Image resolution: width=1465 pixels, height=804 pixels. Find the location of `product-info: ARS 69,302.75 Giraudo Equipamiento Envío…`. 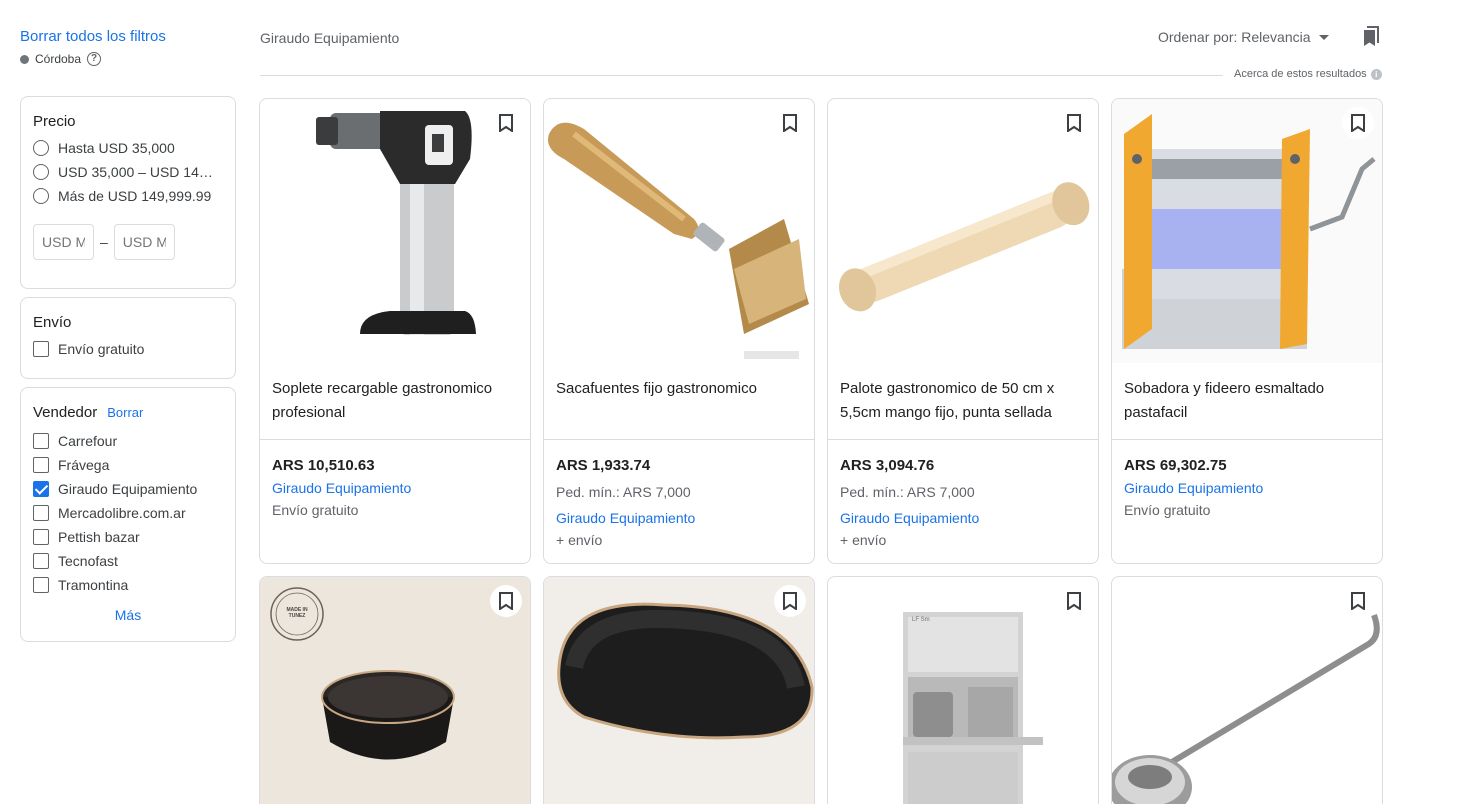

product-info: ARS 69,302.75 Giraudo Equipamiento Envío… is located at coordinates (1247, 480).